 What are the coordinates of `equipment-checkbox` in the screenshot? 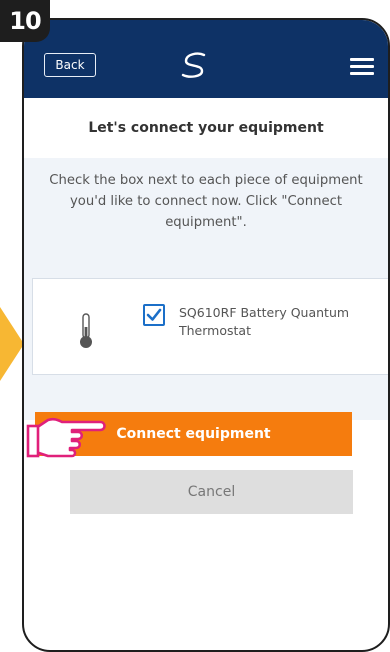 It's located at (154, 315).